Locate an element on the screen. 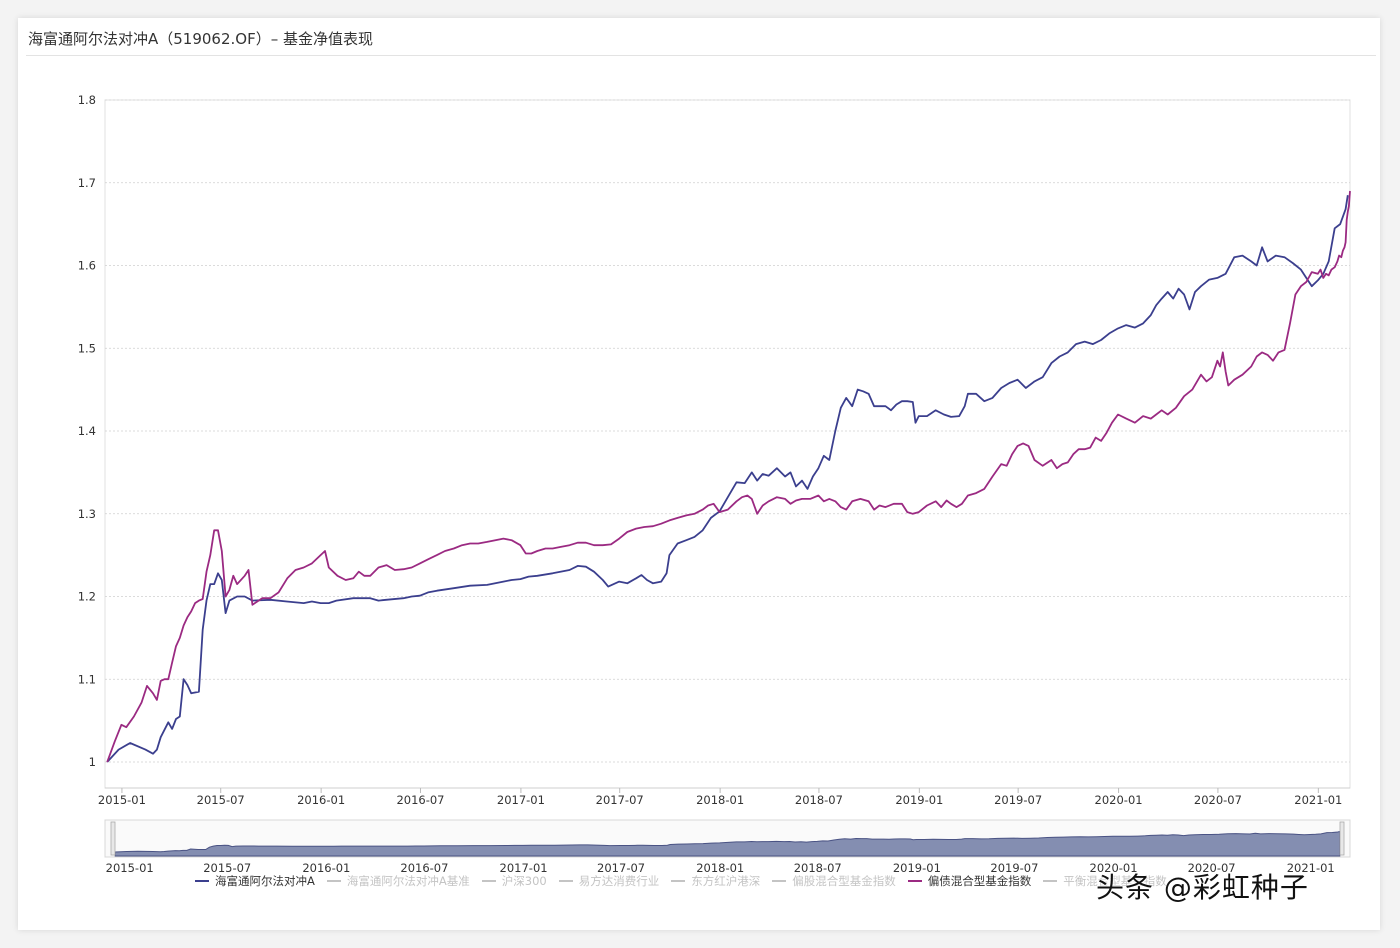  x-tick-label: 2019-01 is located at coordinates (919, 800).